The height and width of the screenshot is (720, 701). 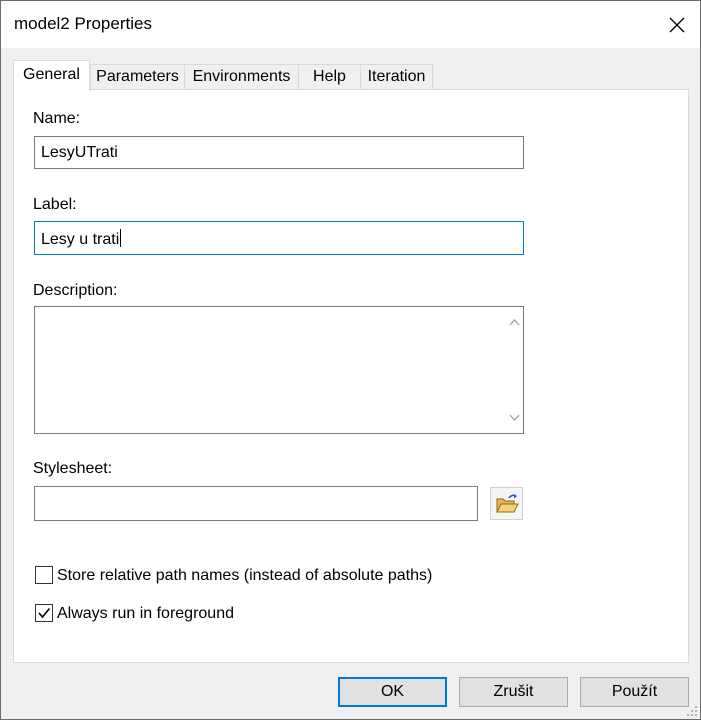 I want to click on ok-button-label: OK, so click(x=392, y=691).